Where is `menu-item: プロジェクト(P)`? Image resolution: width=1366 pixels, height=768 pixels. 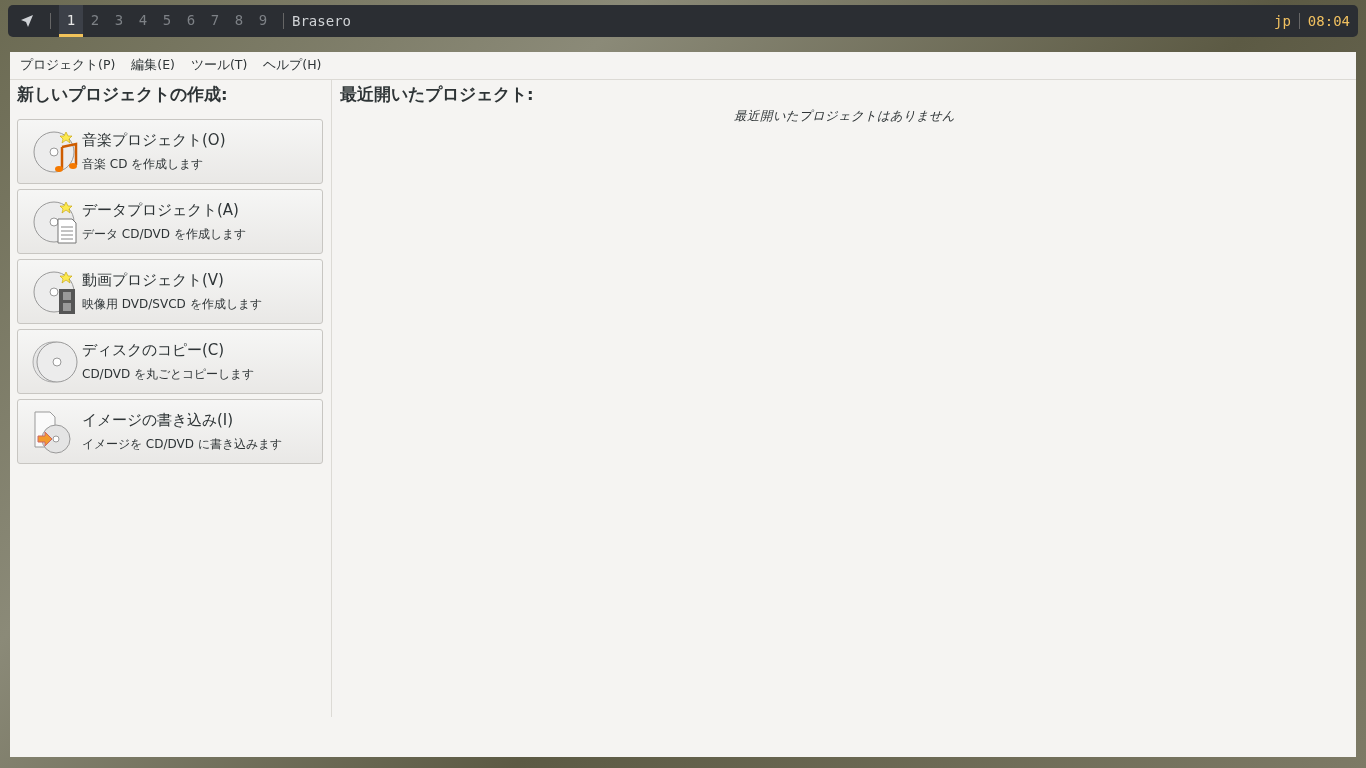
menu-item: プロジェクト(P) is located at coordinates (68, 65).